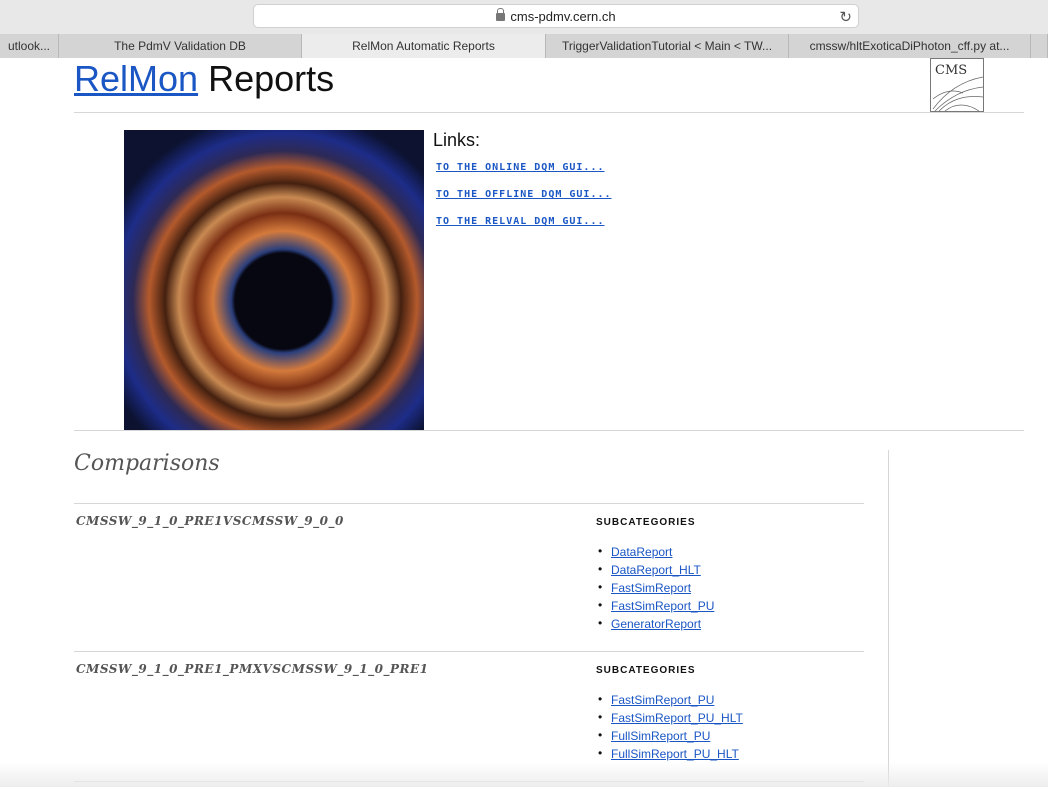  I want to click on tab-overflow, so click(1039, 46).